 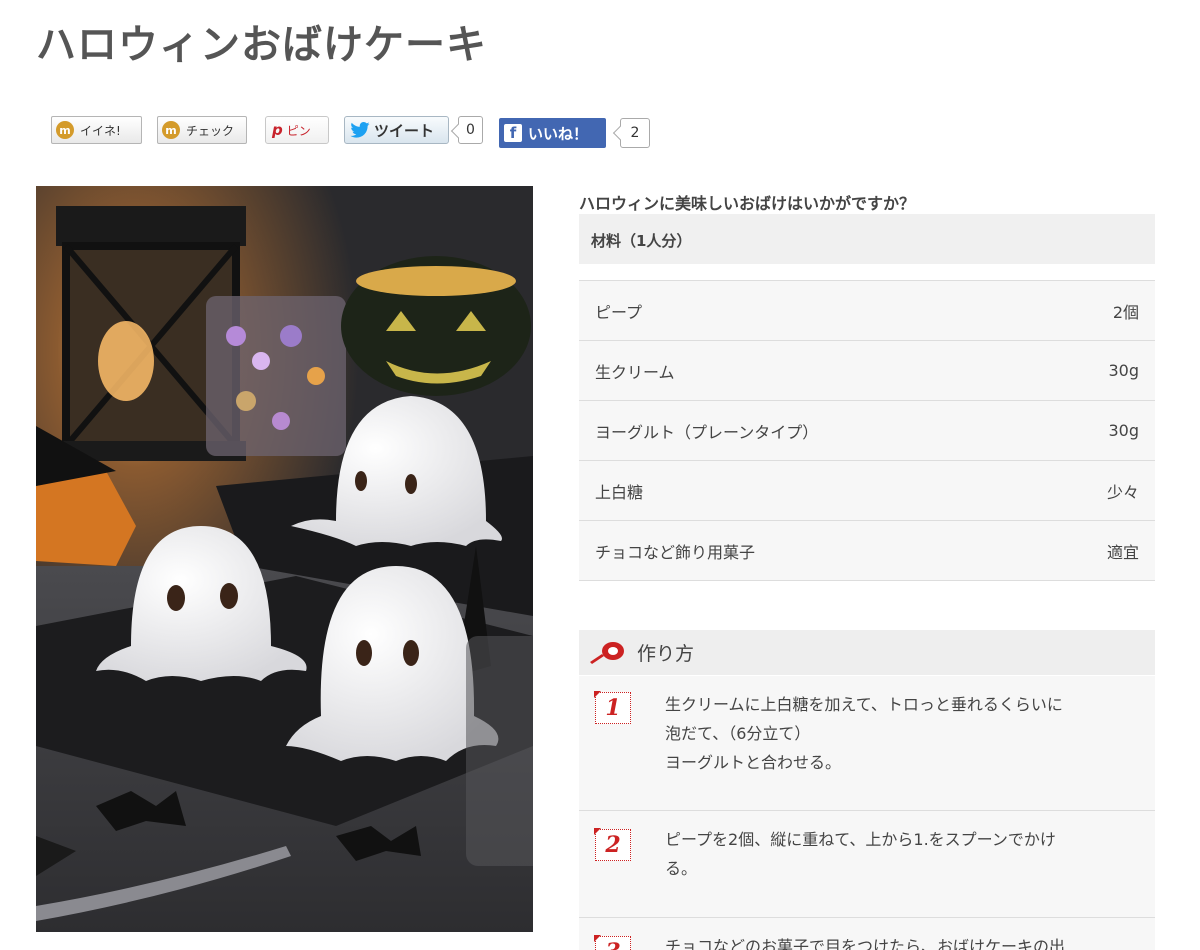 What do you see at coordinates (635, 133) in the screenshot?
I see `facebook-like-count: 2` at bounding box center [635, 133].